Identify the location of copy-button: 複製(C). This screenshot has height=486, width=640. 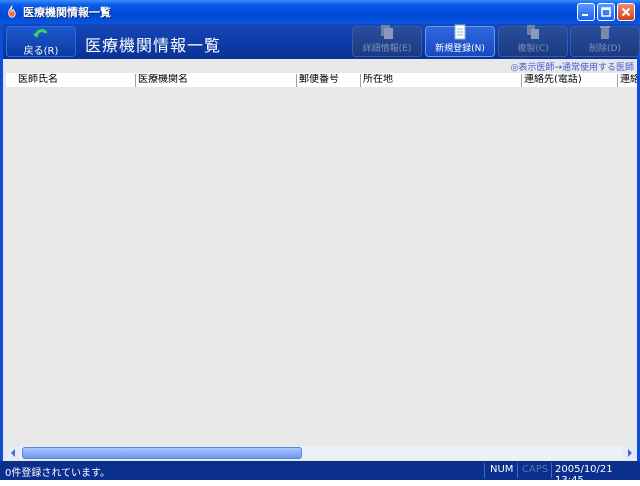
(533, 40).